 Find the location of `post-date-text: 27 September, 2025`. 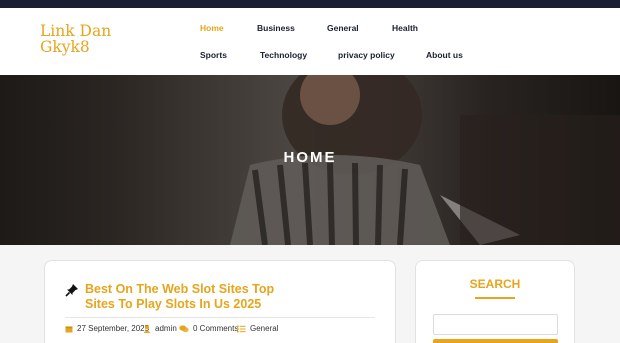

post-date-text: 27 September, 2025 is located at coordinates (113, 328).